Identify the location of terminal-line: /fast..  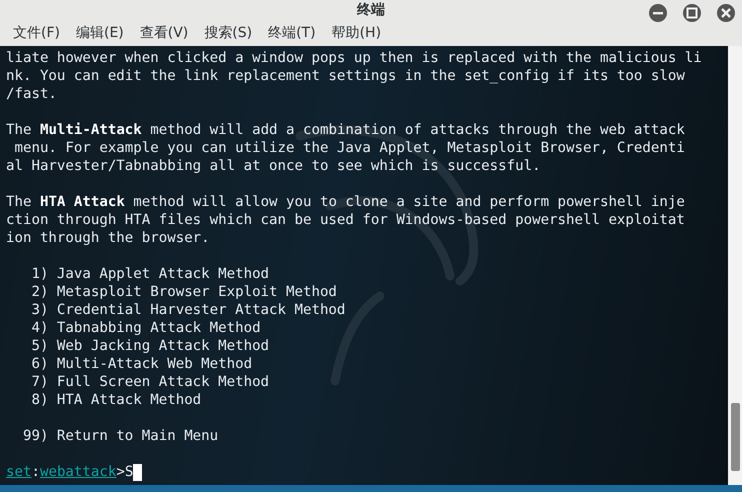
(32, 94).